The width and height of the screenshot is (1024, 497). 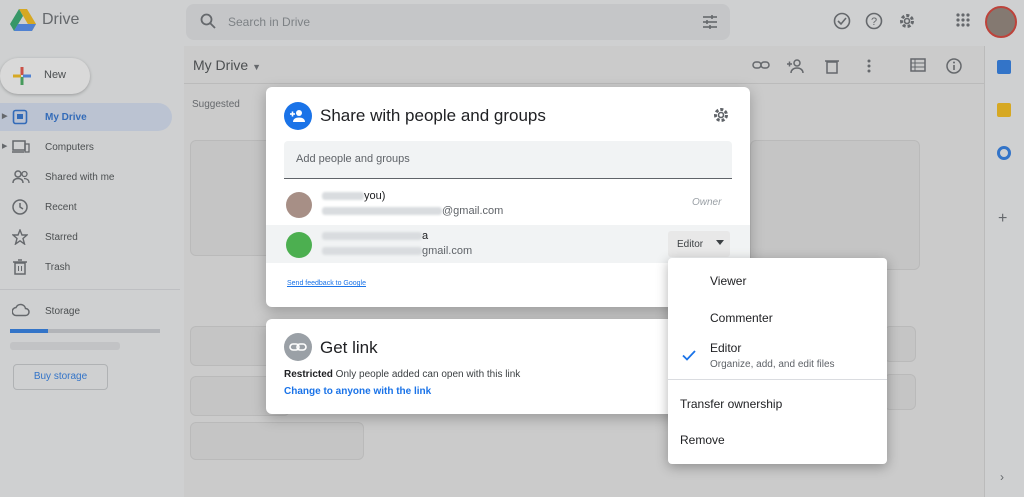 I want to click on person-name: you), so click(x=375, y=196).